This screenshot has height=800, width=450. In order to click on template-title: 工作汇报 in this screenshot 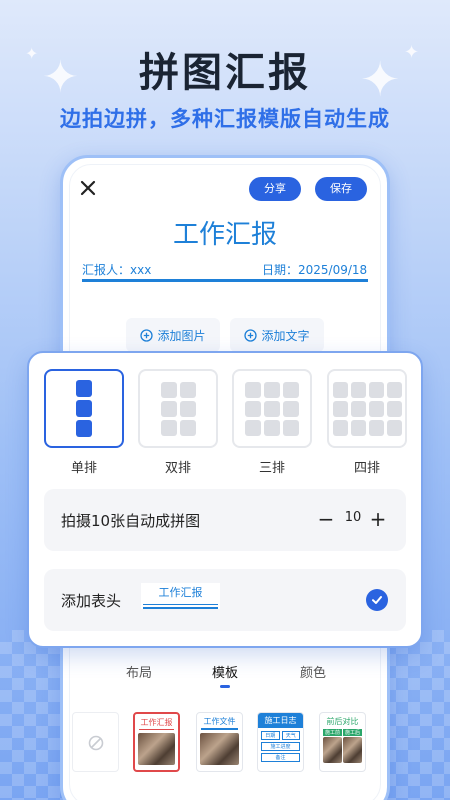, I will do `click(156, 722)`.